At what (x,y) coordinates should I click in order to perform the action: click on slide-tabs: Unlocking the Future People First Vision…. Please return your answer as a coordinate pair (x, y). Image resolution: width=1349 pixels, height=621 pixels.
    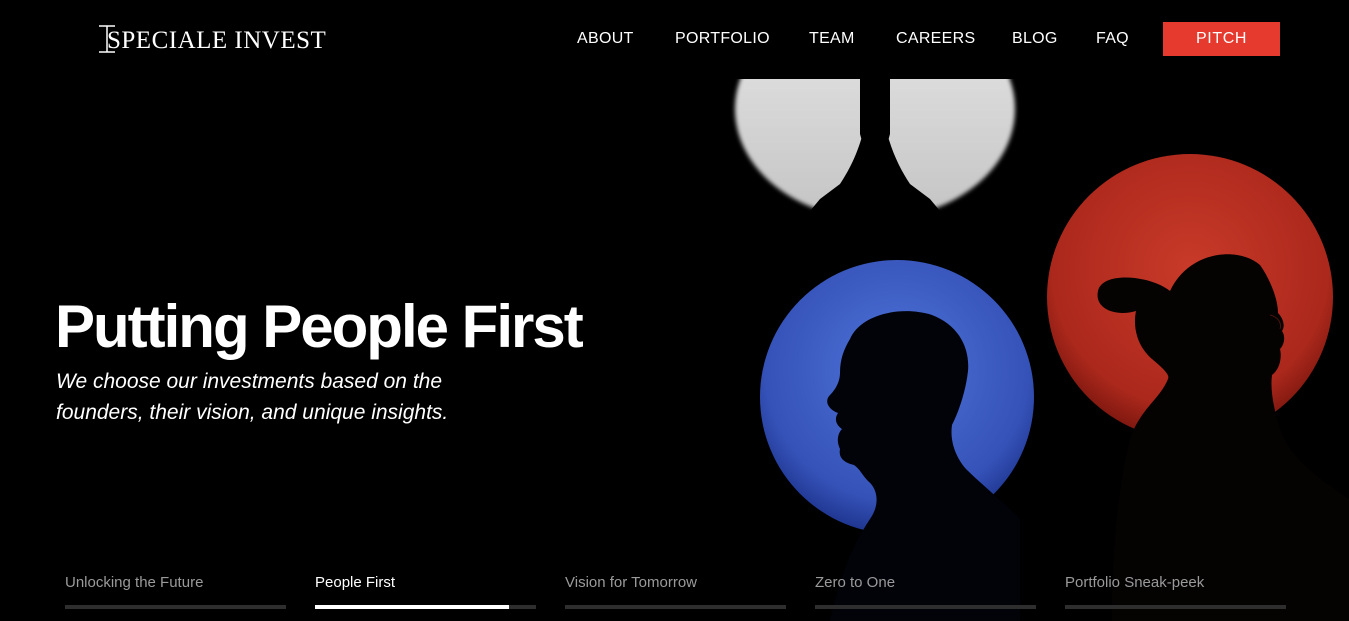
    Looking at the image, I should click on (674, 593).